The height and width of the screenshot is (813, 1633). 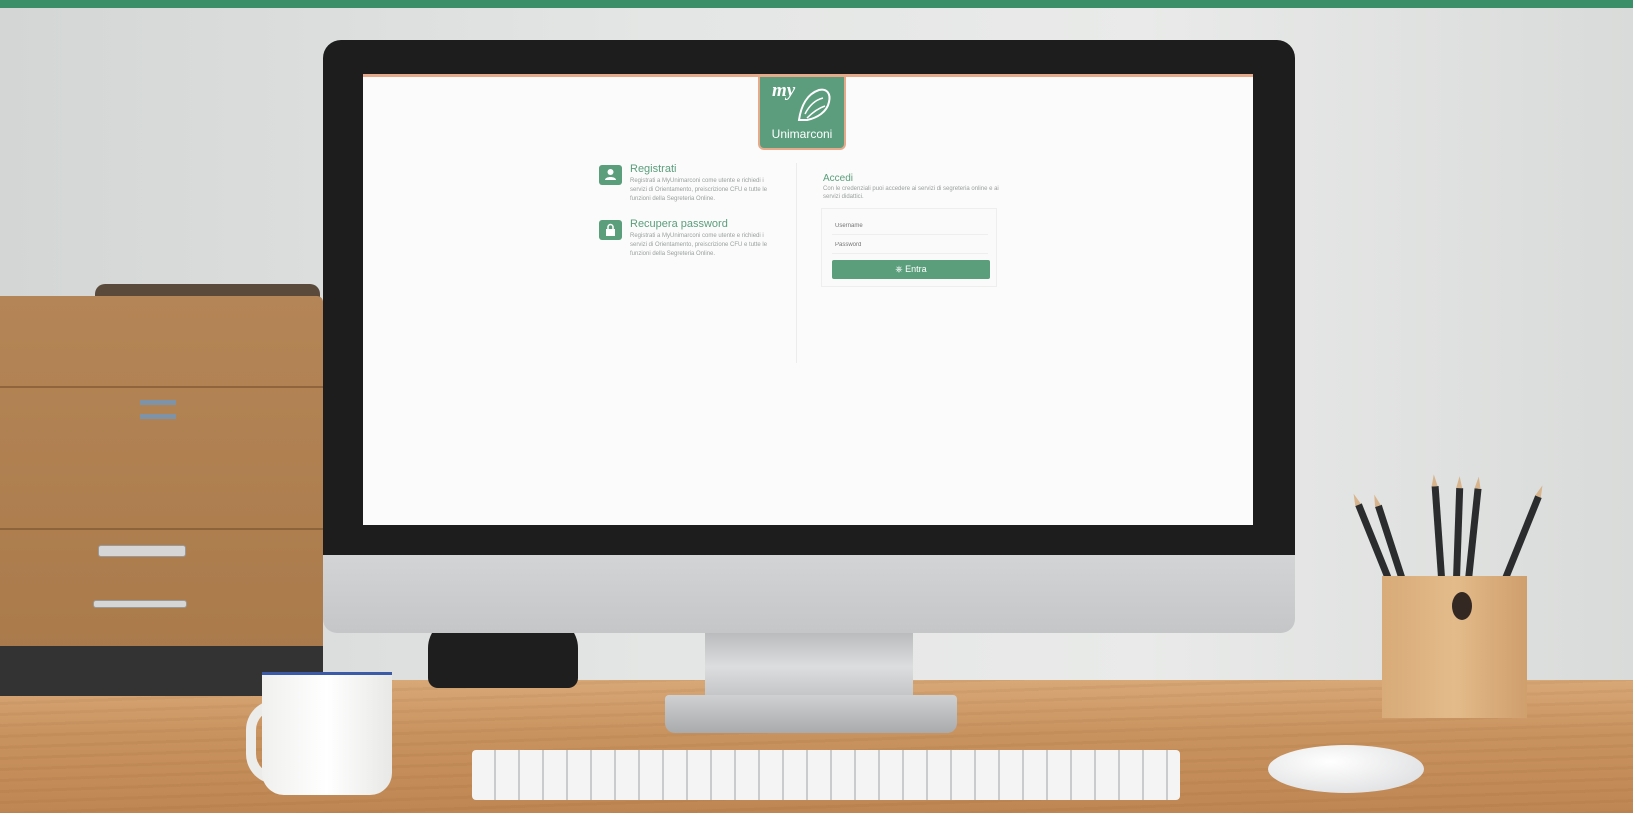 I want to click on myunimarconi-logo: my Unimarconi, so click(x=802, y=113).